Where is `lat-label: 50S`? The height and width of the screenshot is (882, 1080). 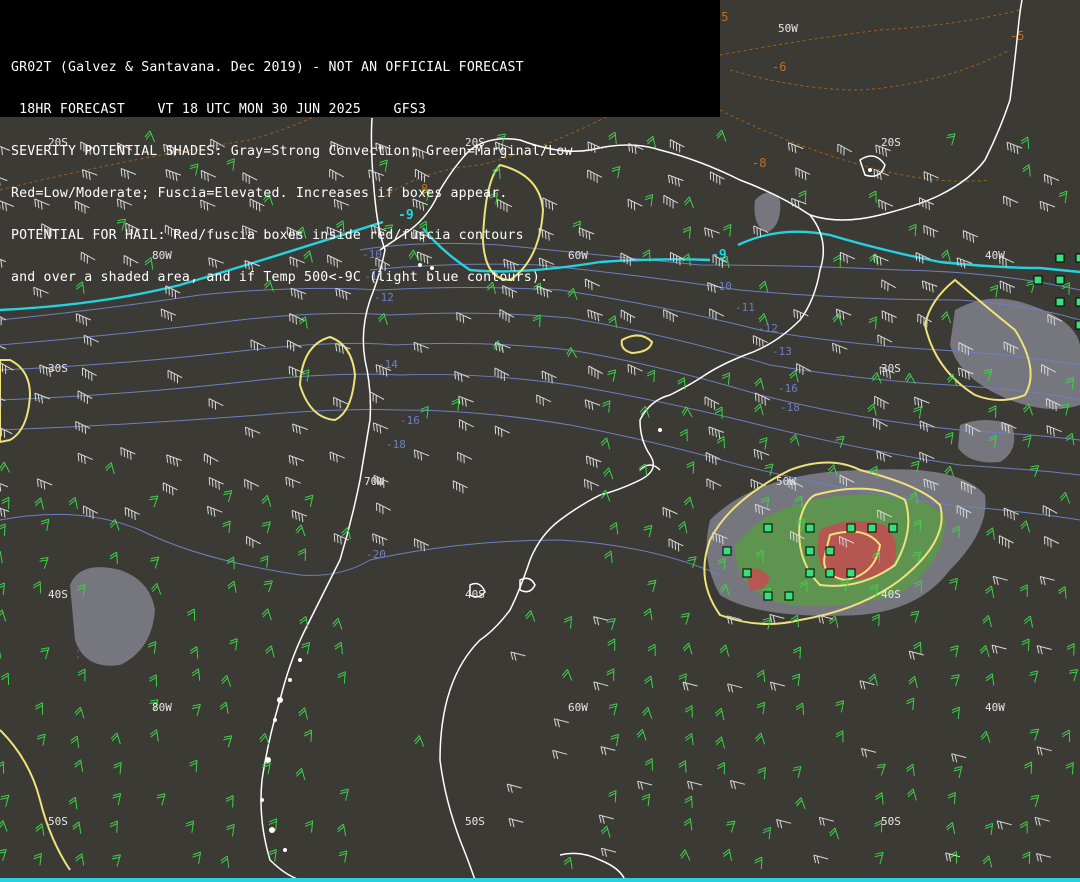
lat-label: 50S is located at coordinates (58, 821).